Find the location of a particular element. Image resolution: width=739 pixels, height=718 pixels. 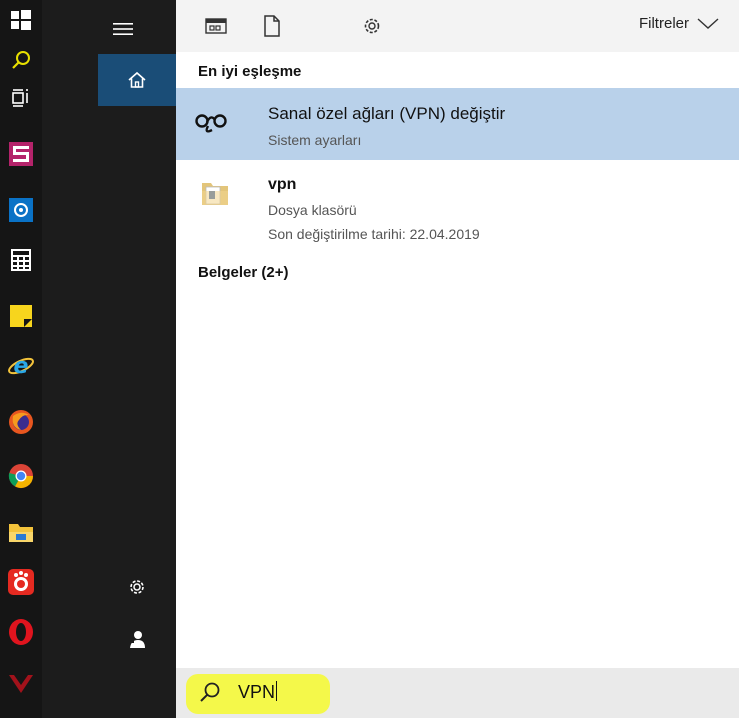

start-button is located at coordinates (21, 20).